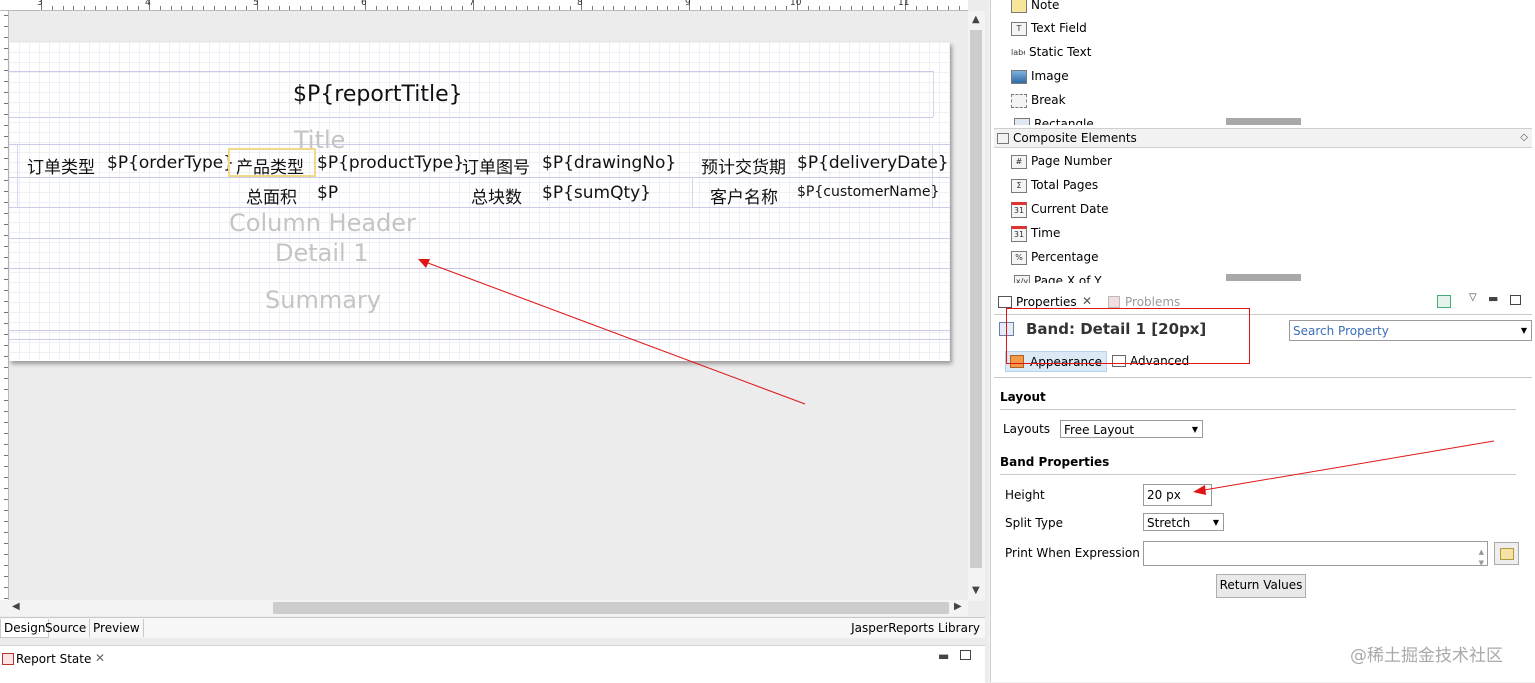  What do you see at coordinates (117, 628) in the screenshot?
I see `tab-preview: Preview` at bounding box center [117, 628].